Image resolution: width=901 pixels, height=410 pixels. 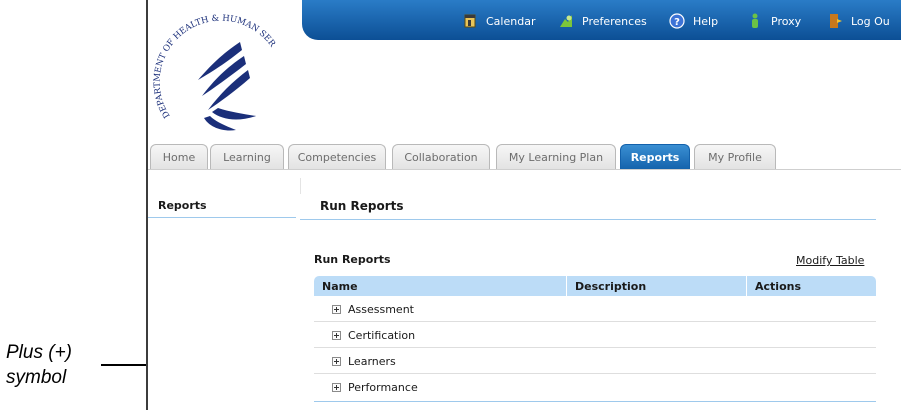 I want to click on tab-reports: Reports, so click(x=655, y=157).